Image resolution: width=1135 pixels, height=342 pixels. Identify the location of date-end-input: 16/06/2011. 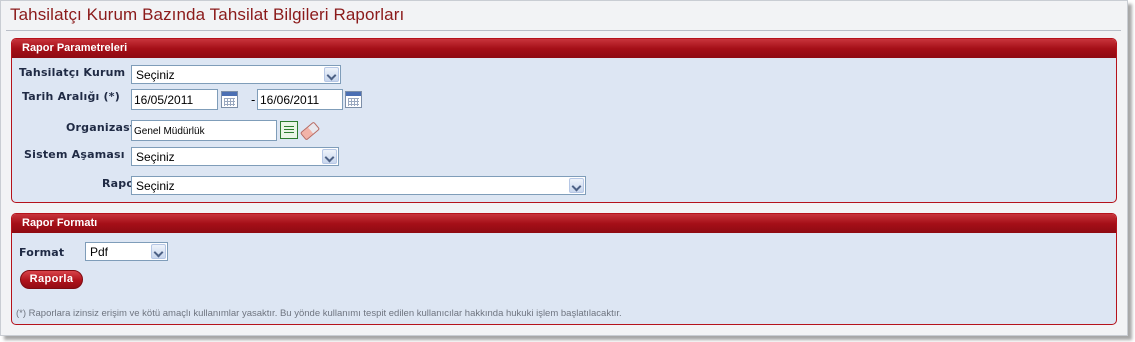
(300, 99).